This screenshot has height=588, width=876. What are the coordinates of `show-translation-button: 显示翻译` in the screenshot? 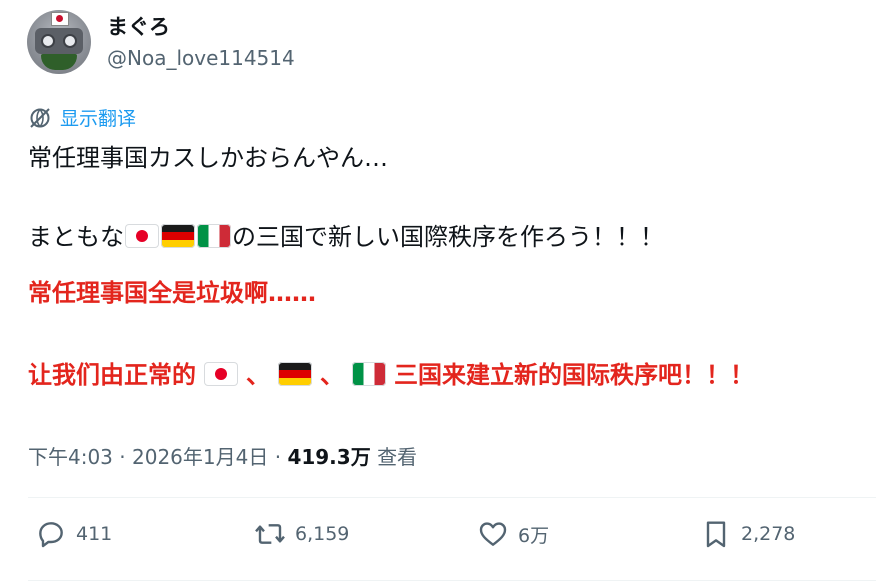 It's located at (82, 117).